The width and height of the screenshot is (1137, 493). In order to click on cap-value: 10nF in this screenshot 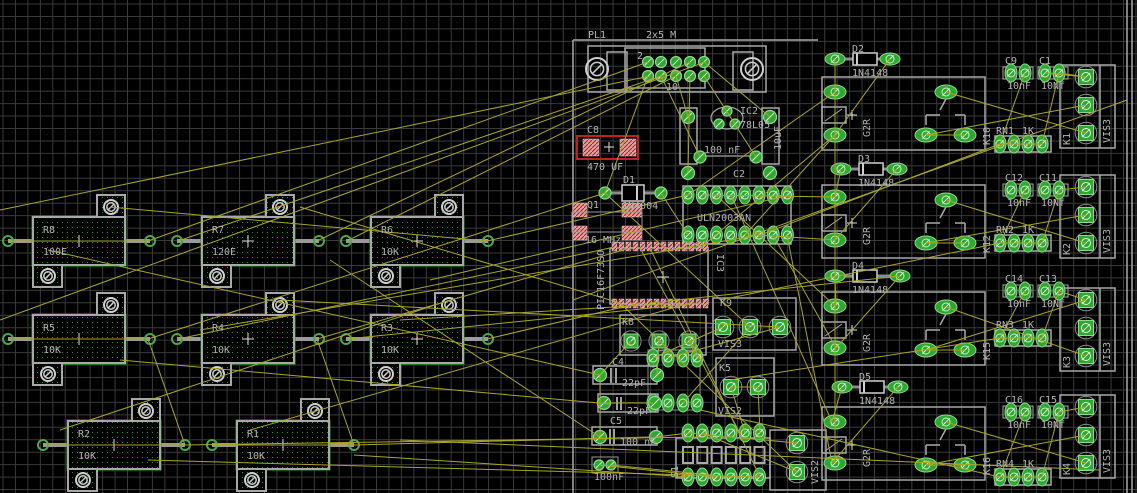, I will do `click(1019, 86)`.